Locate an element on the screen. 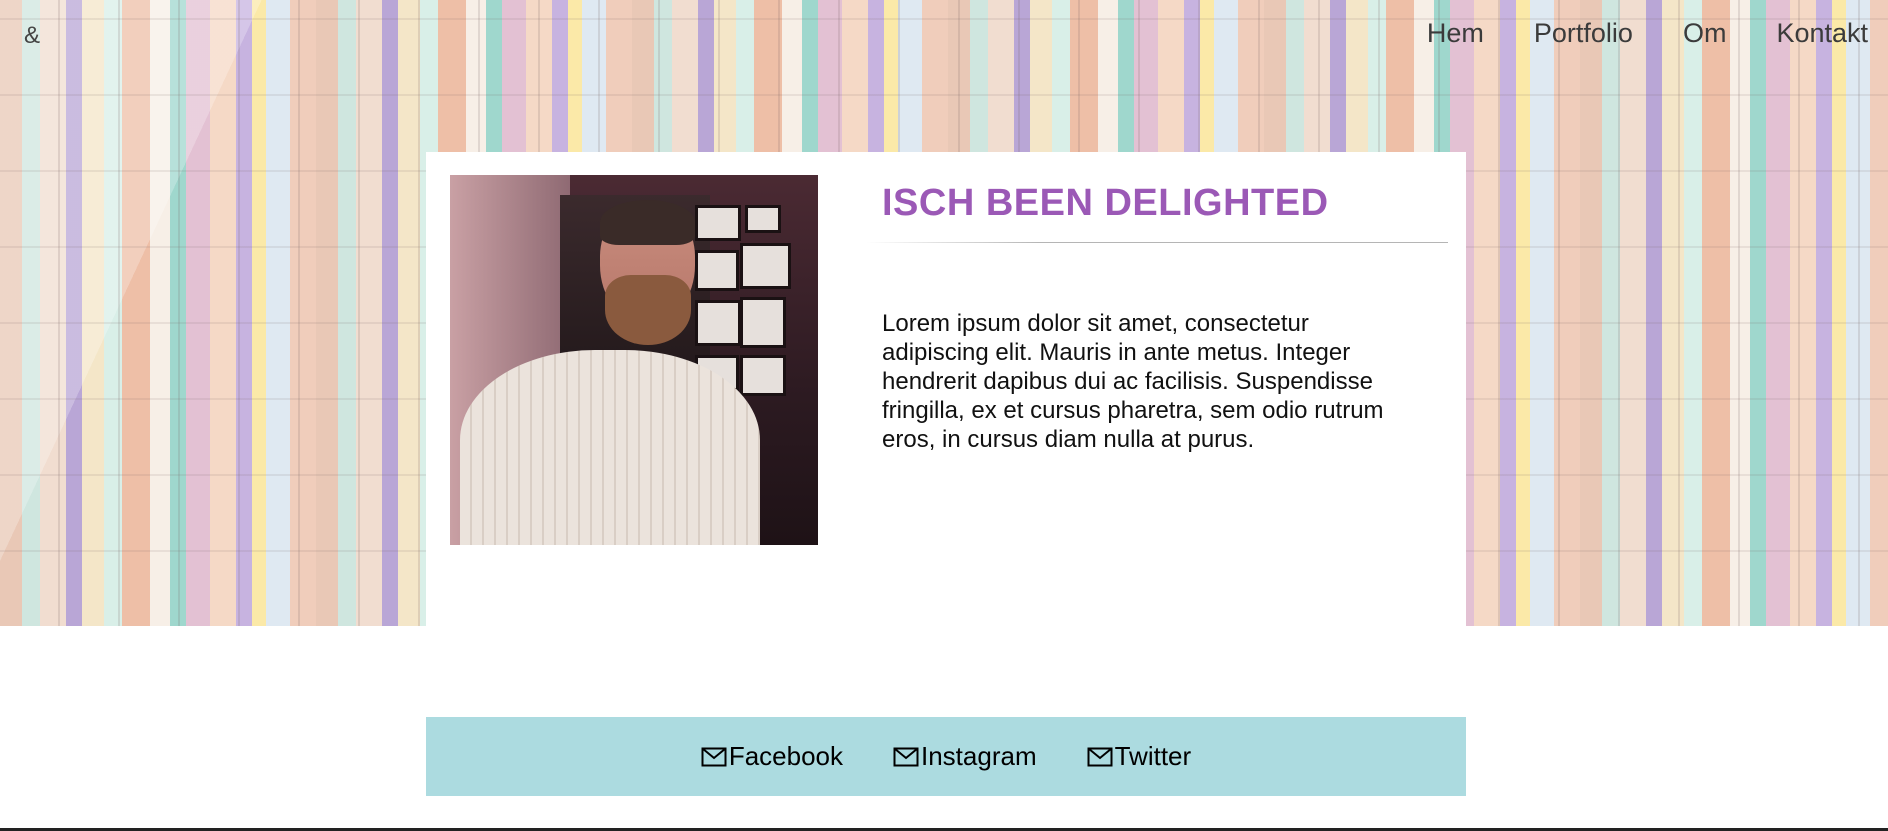  title-divider is located at coordinates (1157, 242).